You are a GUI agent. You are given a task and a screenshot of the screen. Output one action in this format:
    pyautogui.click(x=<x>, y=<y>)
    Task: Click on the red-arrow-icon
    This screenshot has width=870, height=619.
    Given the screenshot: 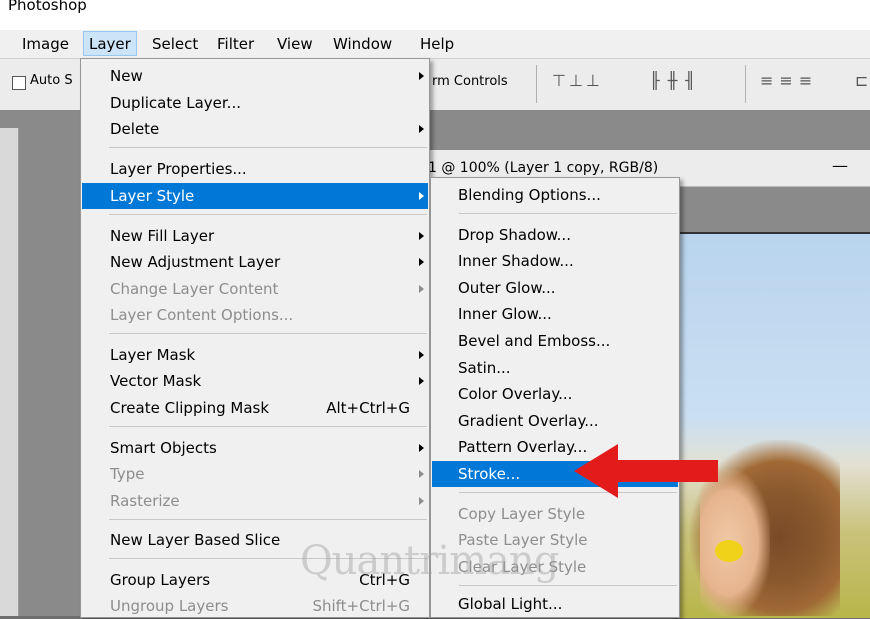 What is the action you would take?
    pyautogui.click(x=646, y=471)
    